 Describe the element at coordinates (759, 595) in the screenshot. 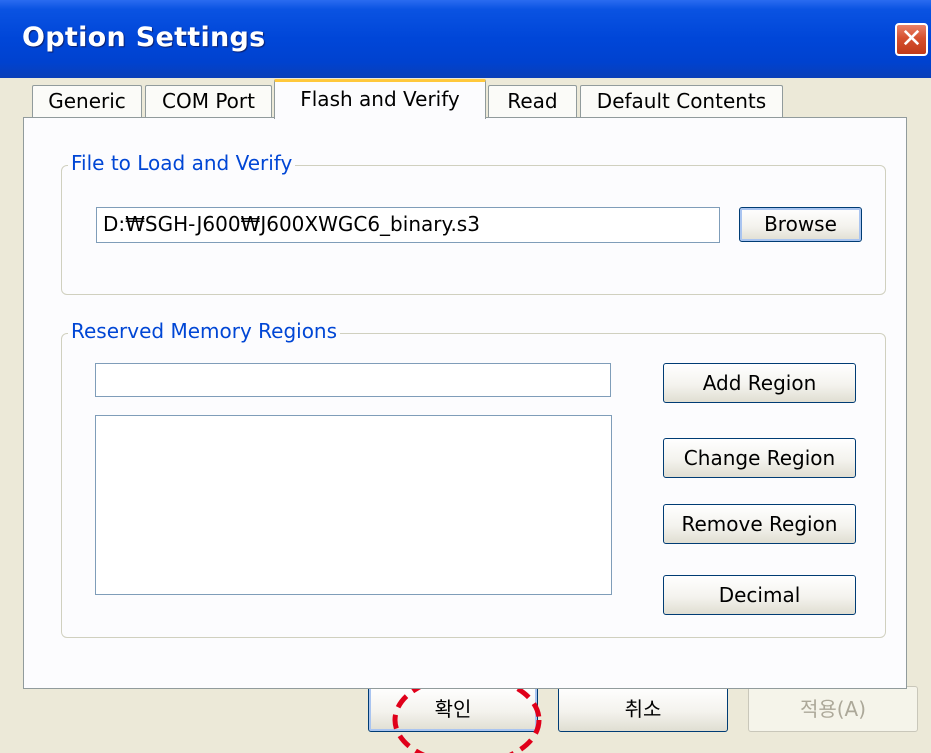

I see `decimal-button: Decimal` at that location.